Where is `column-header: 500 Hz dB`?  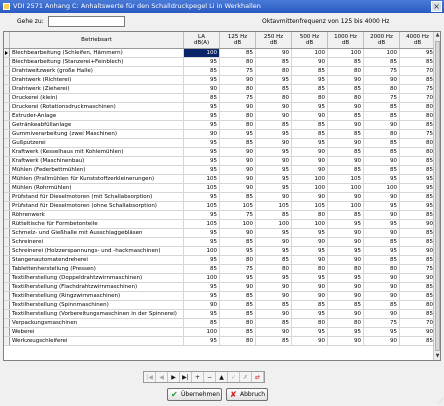 column-header: 500 Hz dB is located at coordinates (310, 40).